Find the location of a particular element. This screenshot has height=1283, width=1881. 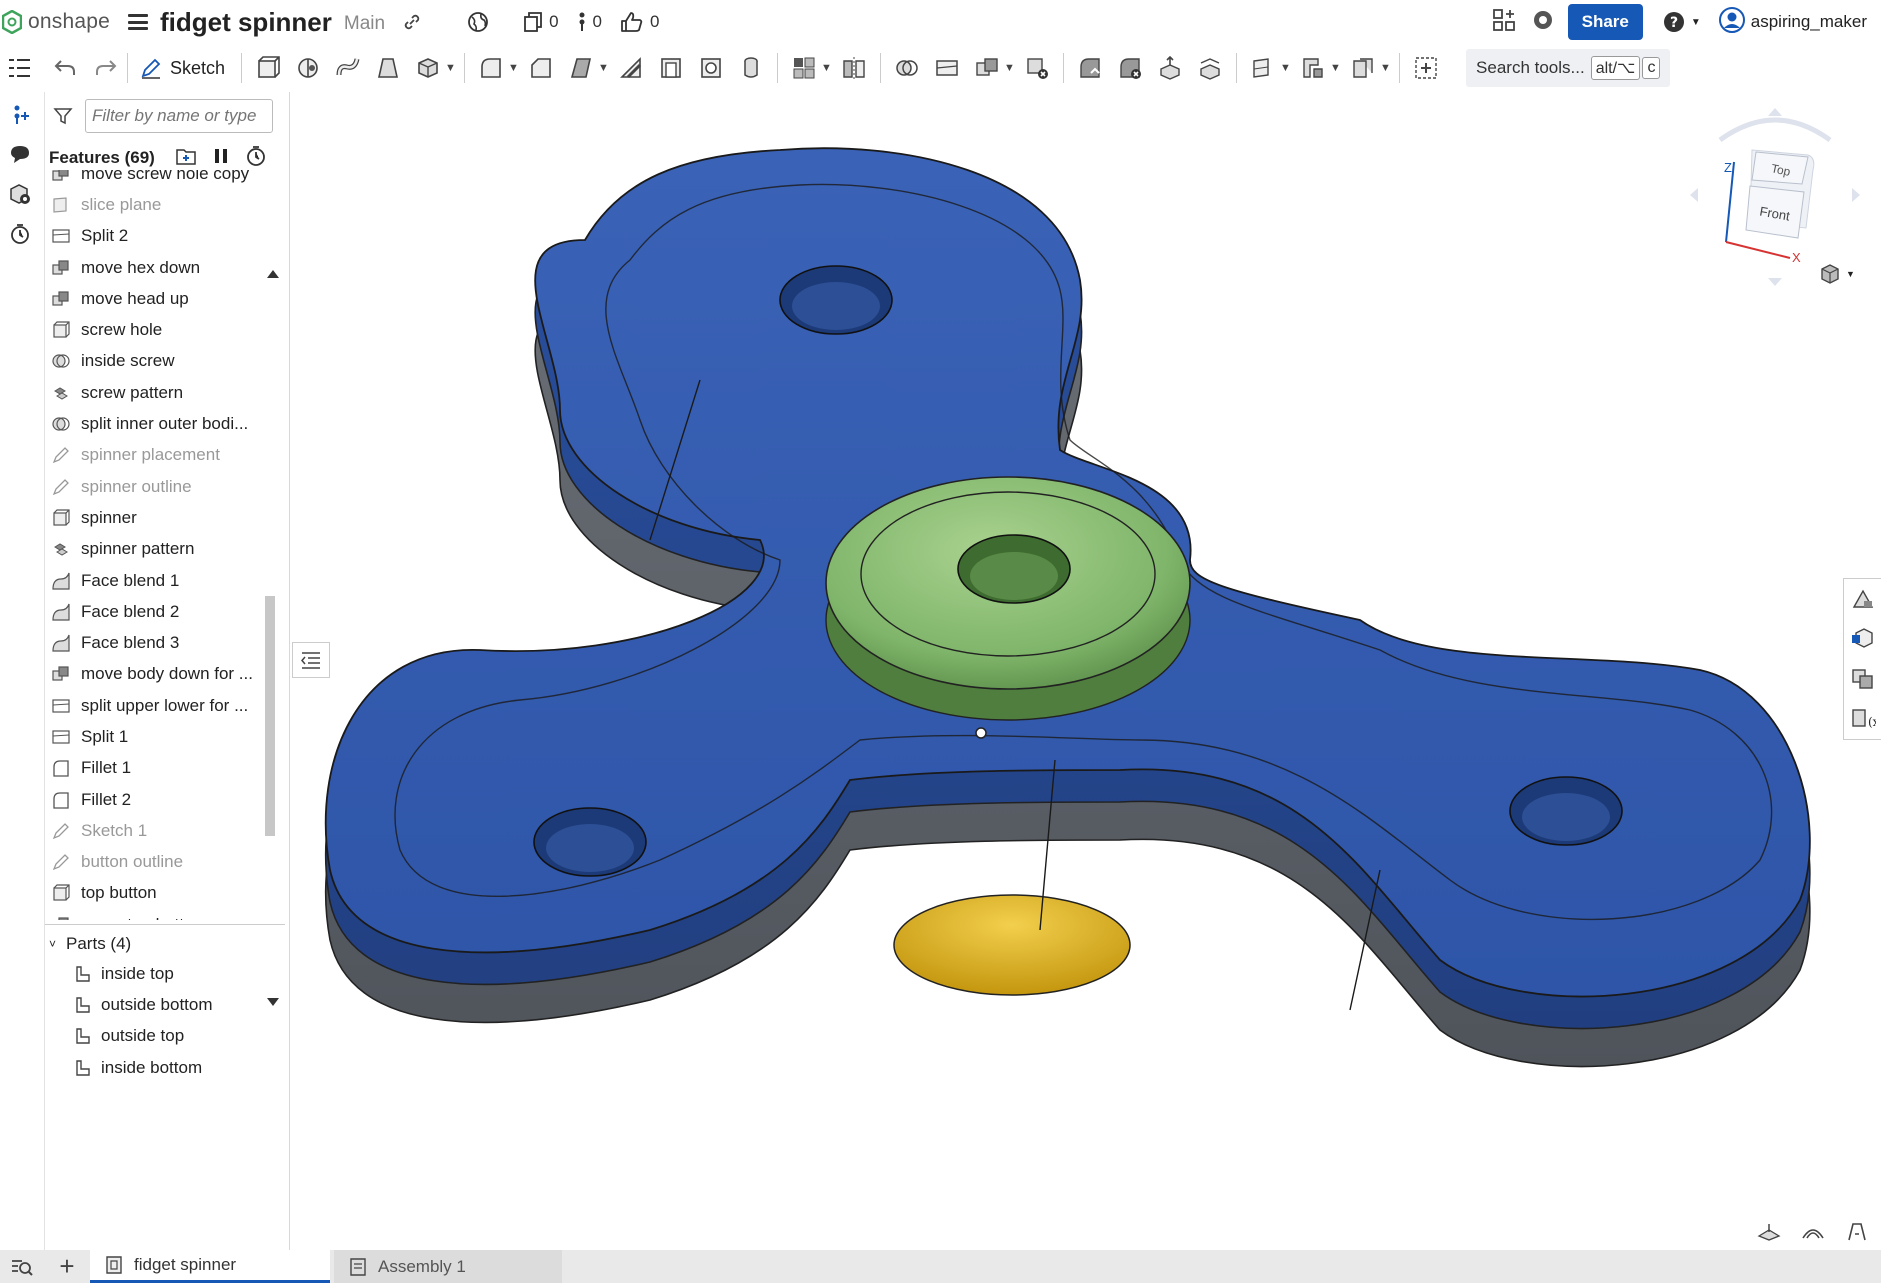

feature-item: Fillet 1 is located at coordinates (153, 768).